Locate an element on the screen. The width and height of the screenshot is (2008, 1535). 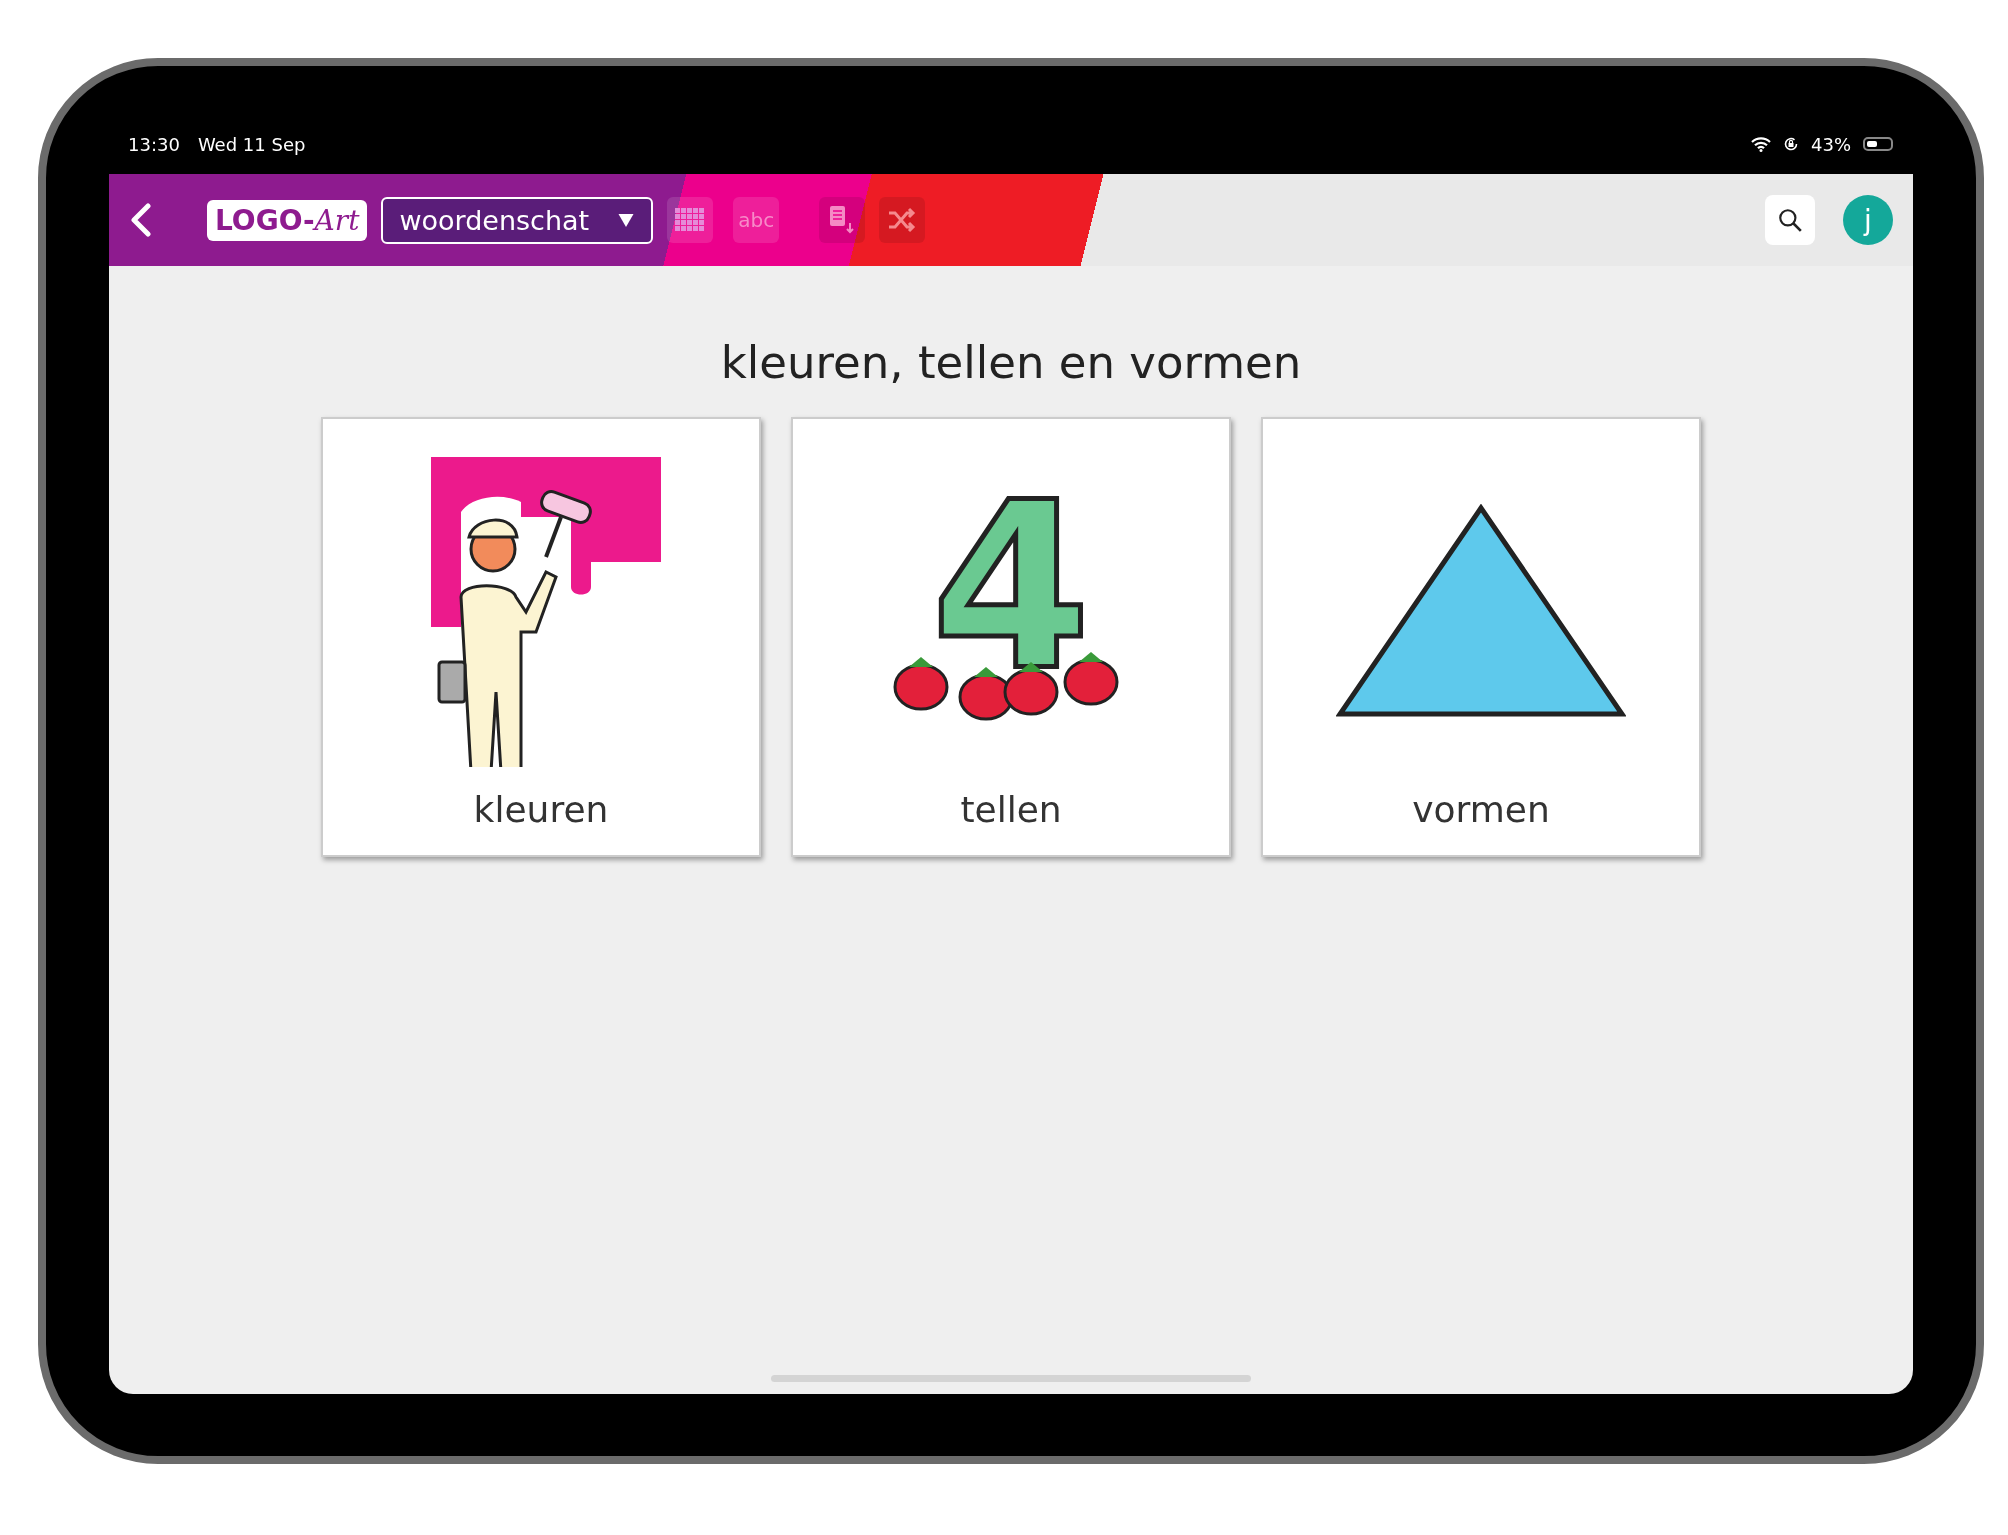
search-button is located at coordinates (1790, 220).